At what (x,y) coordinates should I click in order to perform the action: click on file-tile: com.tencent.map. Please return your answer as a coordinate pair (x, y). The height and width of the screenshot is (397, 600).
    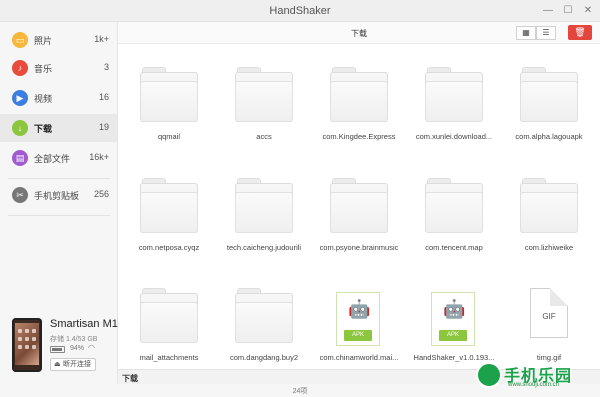
    Looking at the image, I should click on (454, 228).